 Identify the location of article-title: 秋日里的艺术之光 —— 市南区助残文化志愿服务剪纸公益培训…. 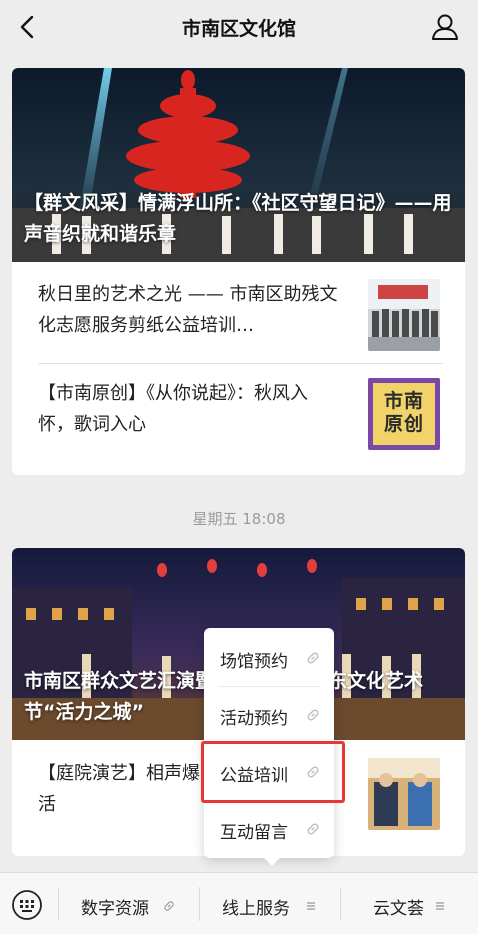
(188, 310).